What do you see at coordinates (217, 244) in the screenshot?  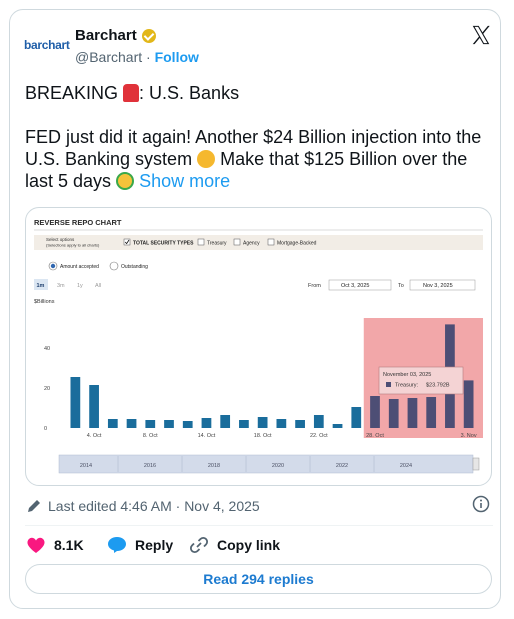 I see `checkbox-label: Treasury` at bounding box center [217, 244].